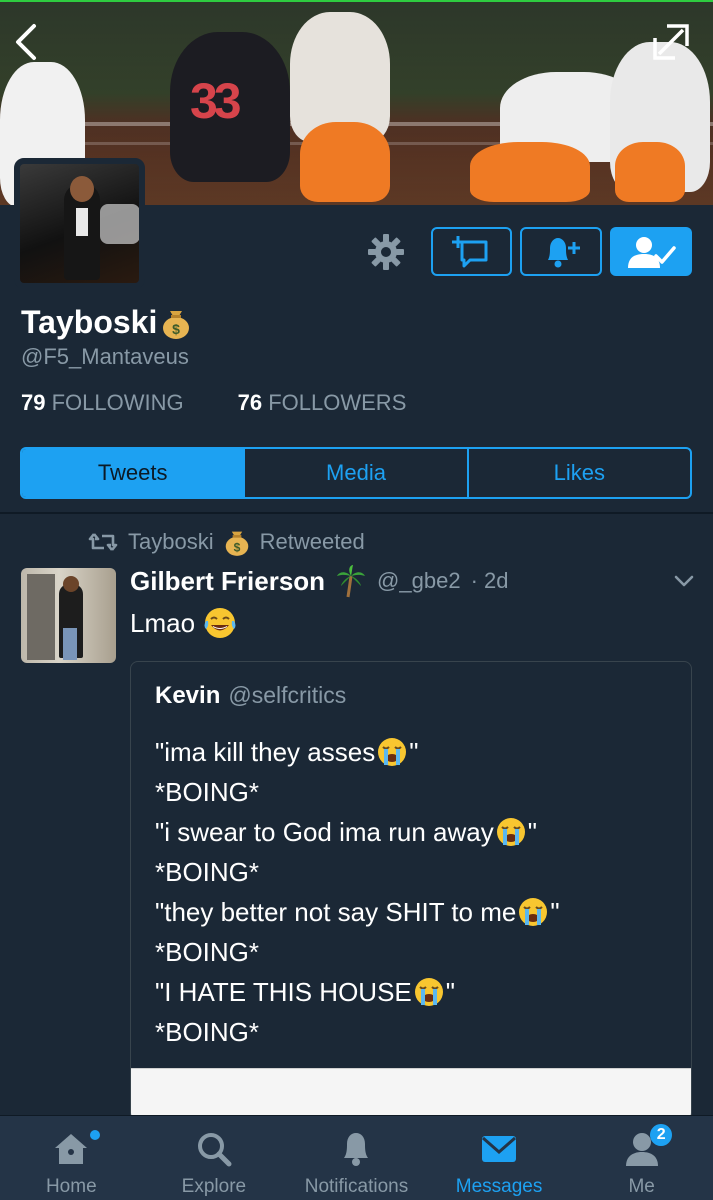 Image resolution: width=713 pixels, height=1200 pixels. Describe the element at coordinates (227, 581) in the screenshot. I see `tweet-author-name: Gilbert Frierson` at that location.